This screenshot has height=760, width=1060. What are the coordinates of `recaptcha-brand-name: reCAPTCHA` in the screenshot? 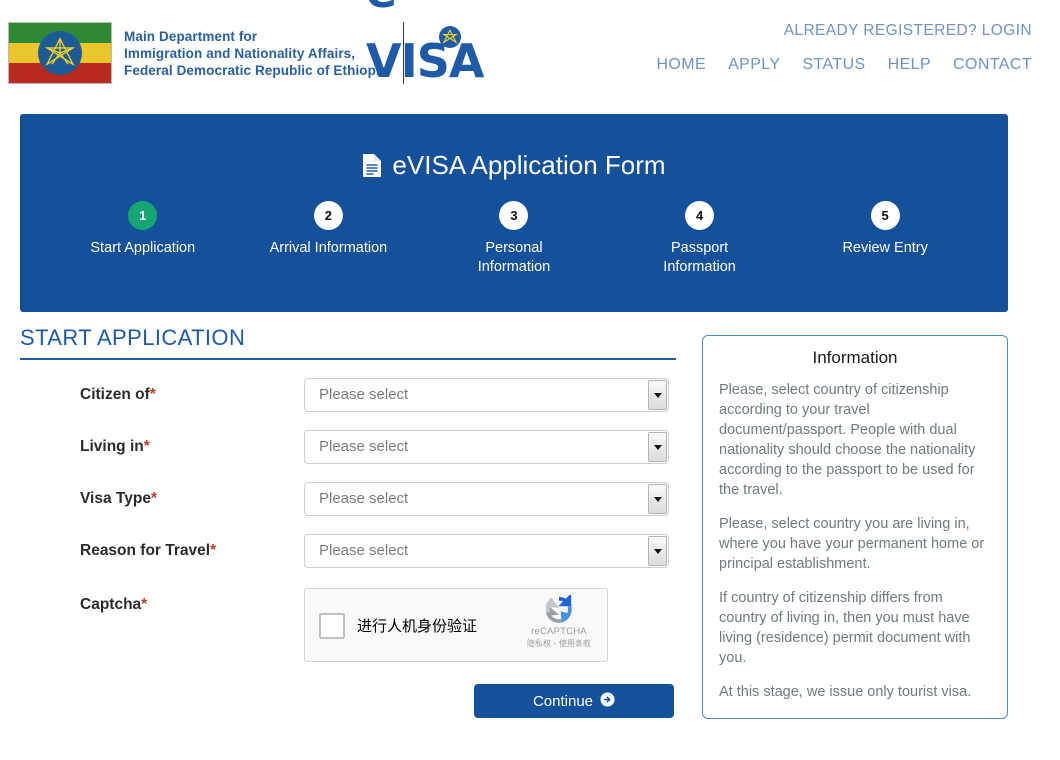 It's located at (559, 631).